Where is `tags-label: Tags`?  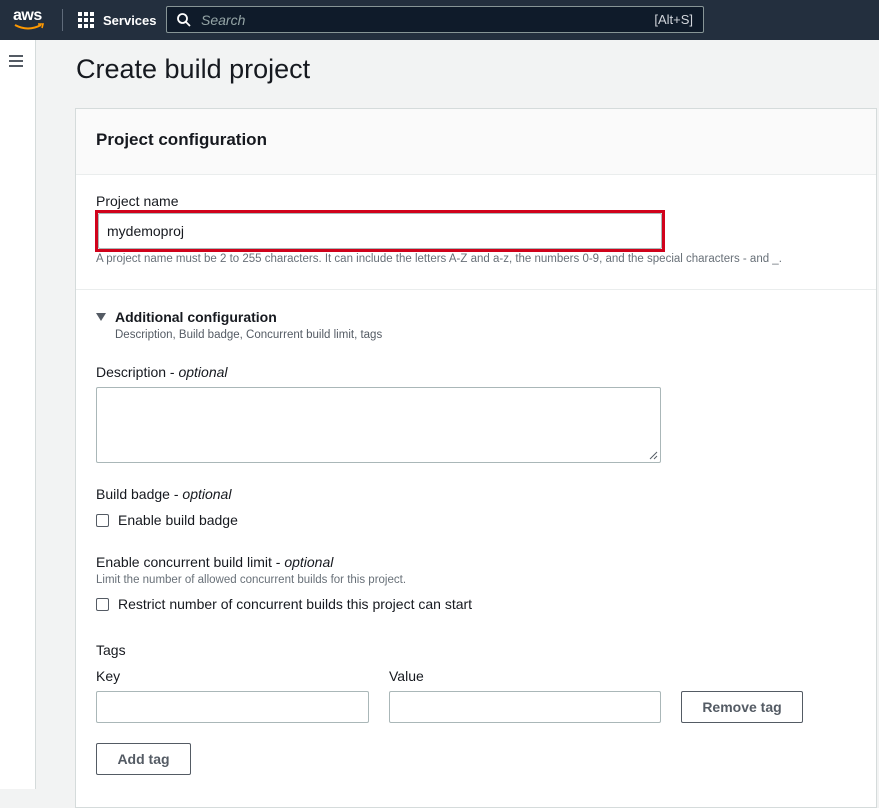 tags-label: Tags is located at coordinates (111, 650).